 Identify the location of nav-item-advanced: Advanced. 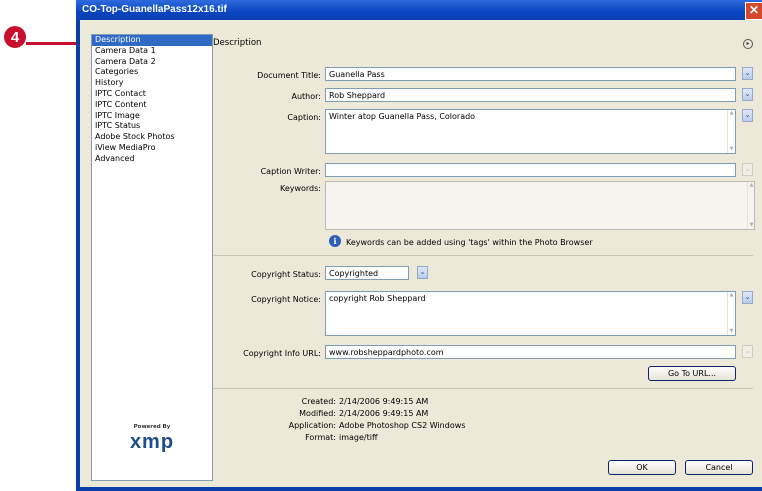
(152, 159).